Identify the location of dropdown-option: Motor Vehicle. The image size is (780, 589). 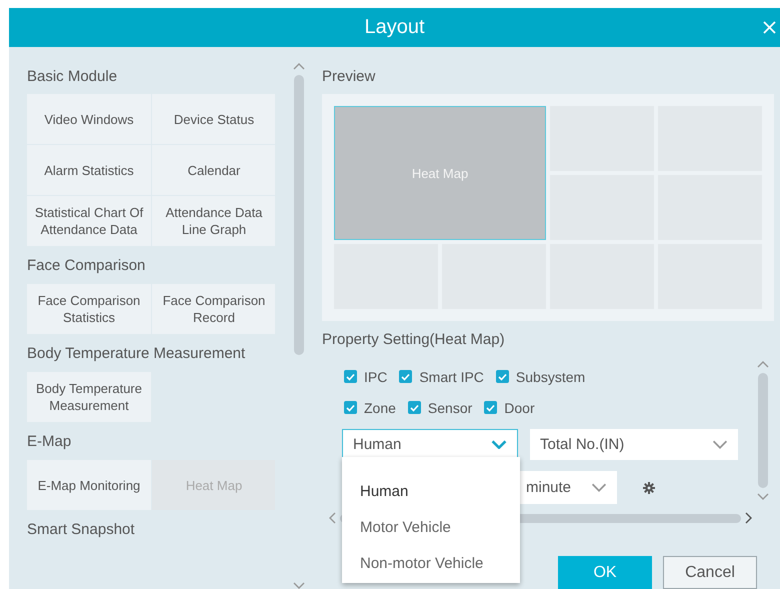
(431, 527).